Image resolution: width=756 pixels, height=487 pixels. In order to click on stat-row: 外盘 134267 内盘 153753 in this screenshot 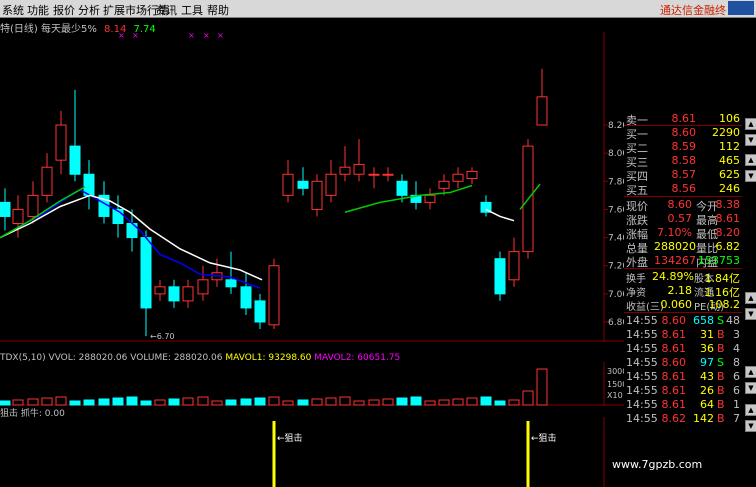, I will do `click(683, 261)`.